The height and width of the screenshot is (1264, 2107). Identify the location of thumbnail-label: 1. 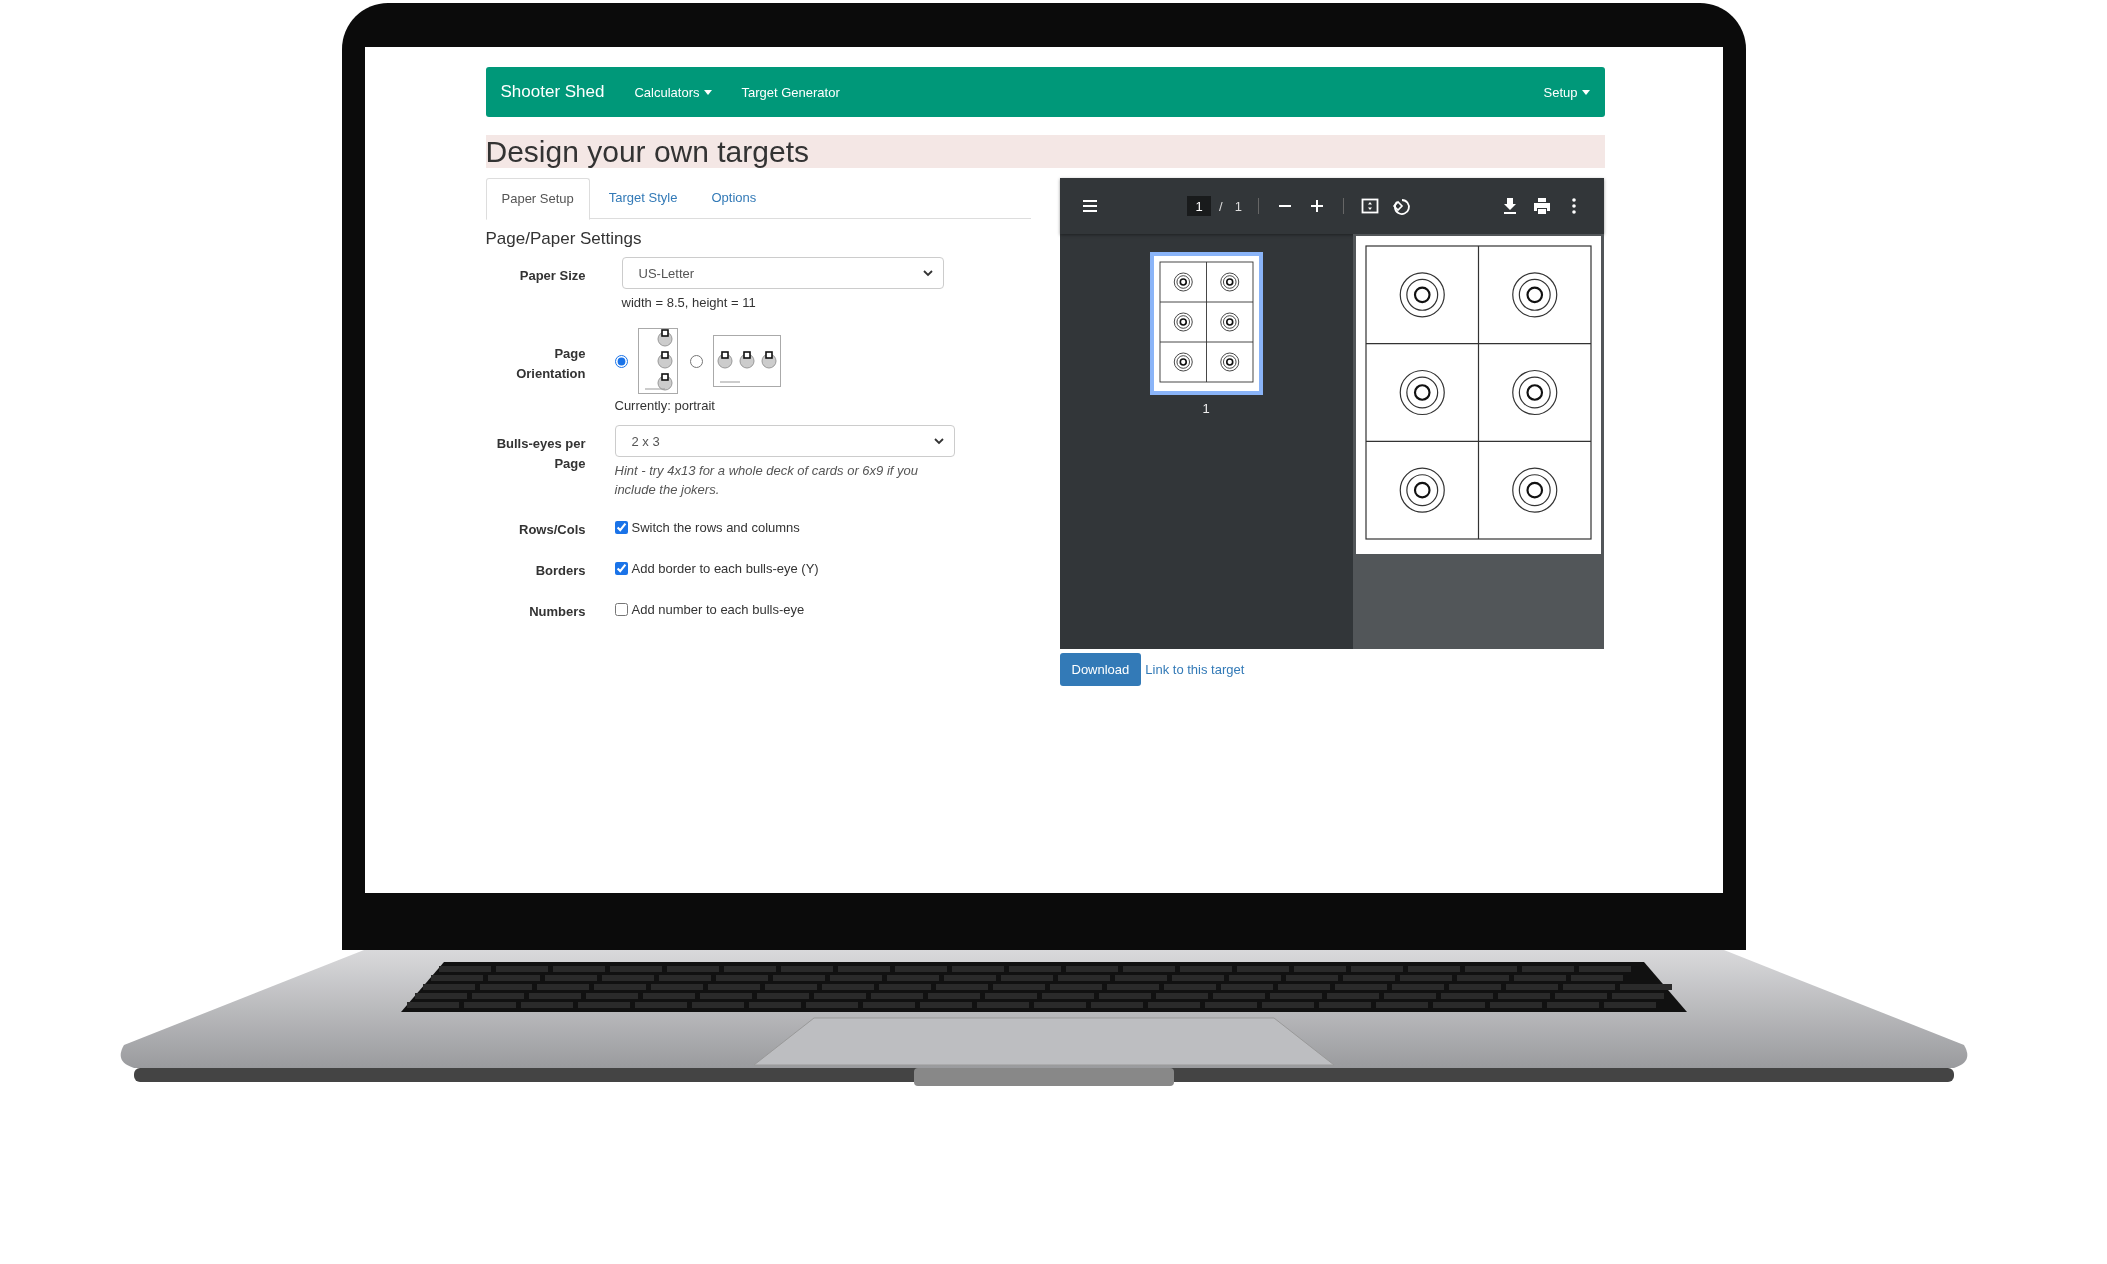
(1206, 408).